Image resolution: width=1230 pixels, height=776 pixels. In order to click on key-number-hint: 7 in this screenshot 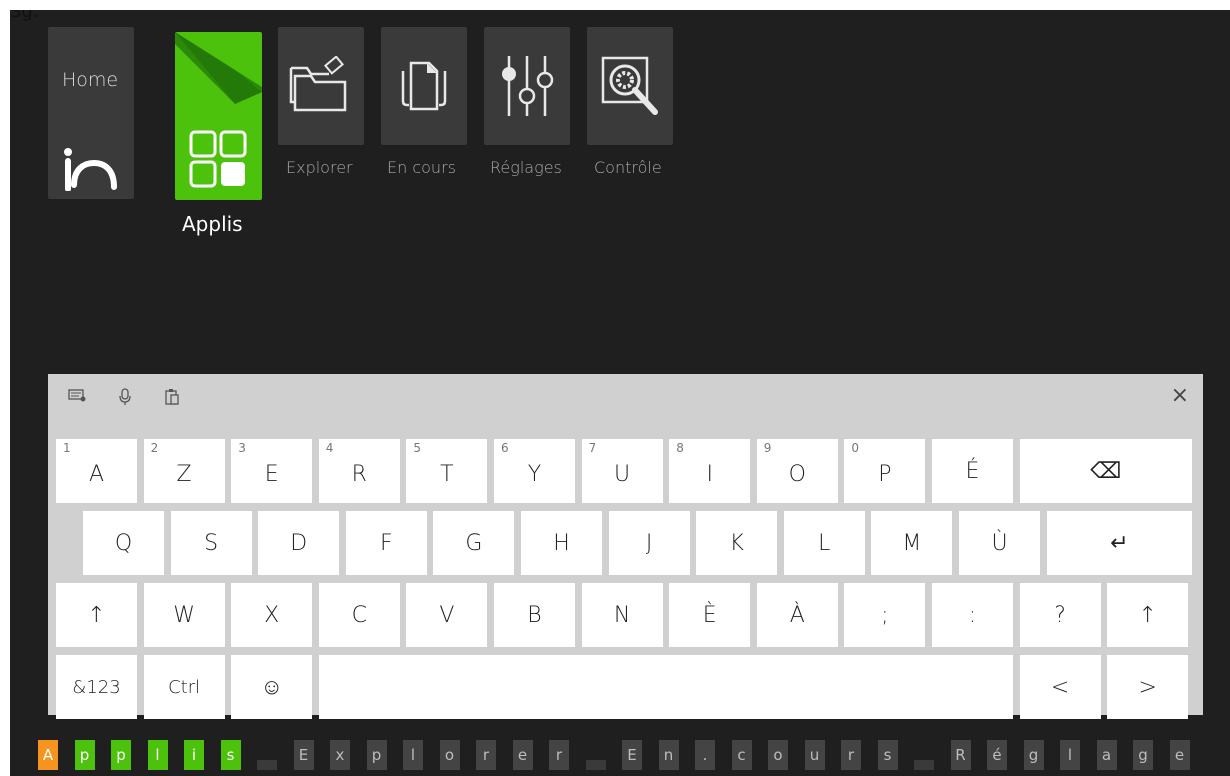, I will do `click(592, 448)`.